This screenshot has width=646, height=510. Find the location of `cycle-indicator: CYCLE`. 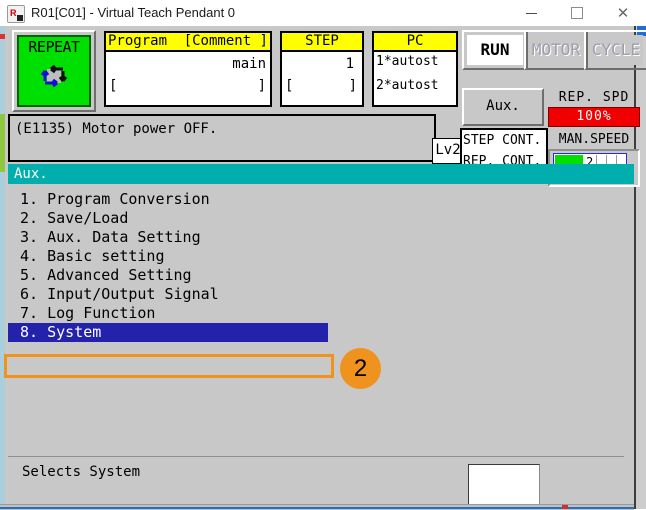

cycle-indicator: CYCLE is located at coordinates (615, 50).